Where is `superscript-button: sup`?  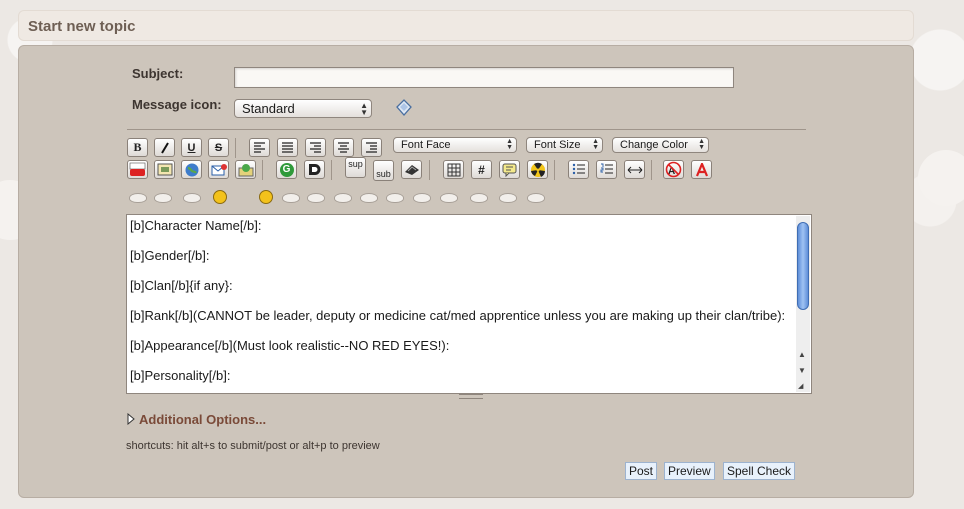 superscript-button: sup is located at coordinates (355, 167).